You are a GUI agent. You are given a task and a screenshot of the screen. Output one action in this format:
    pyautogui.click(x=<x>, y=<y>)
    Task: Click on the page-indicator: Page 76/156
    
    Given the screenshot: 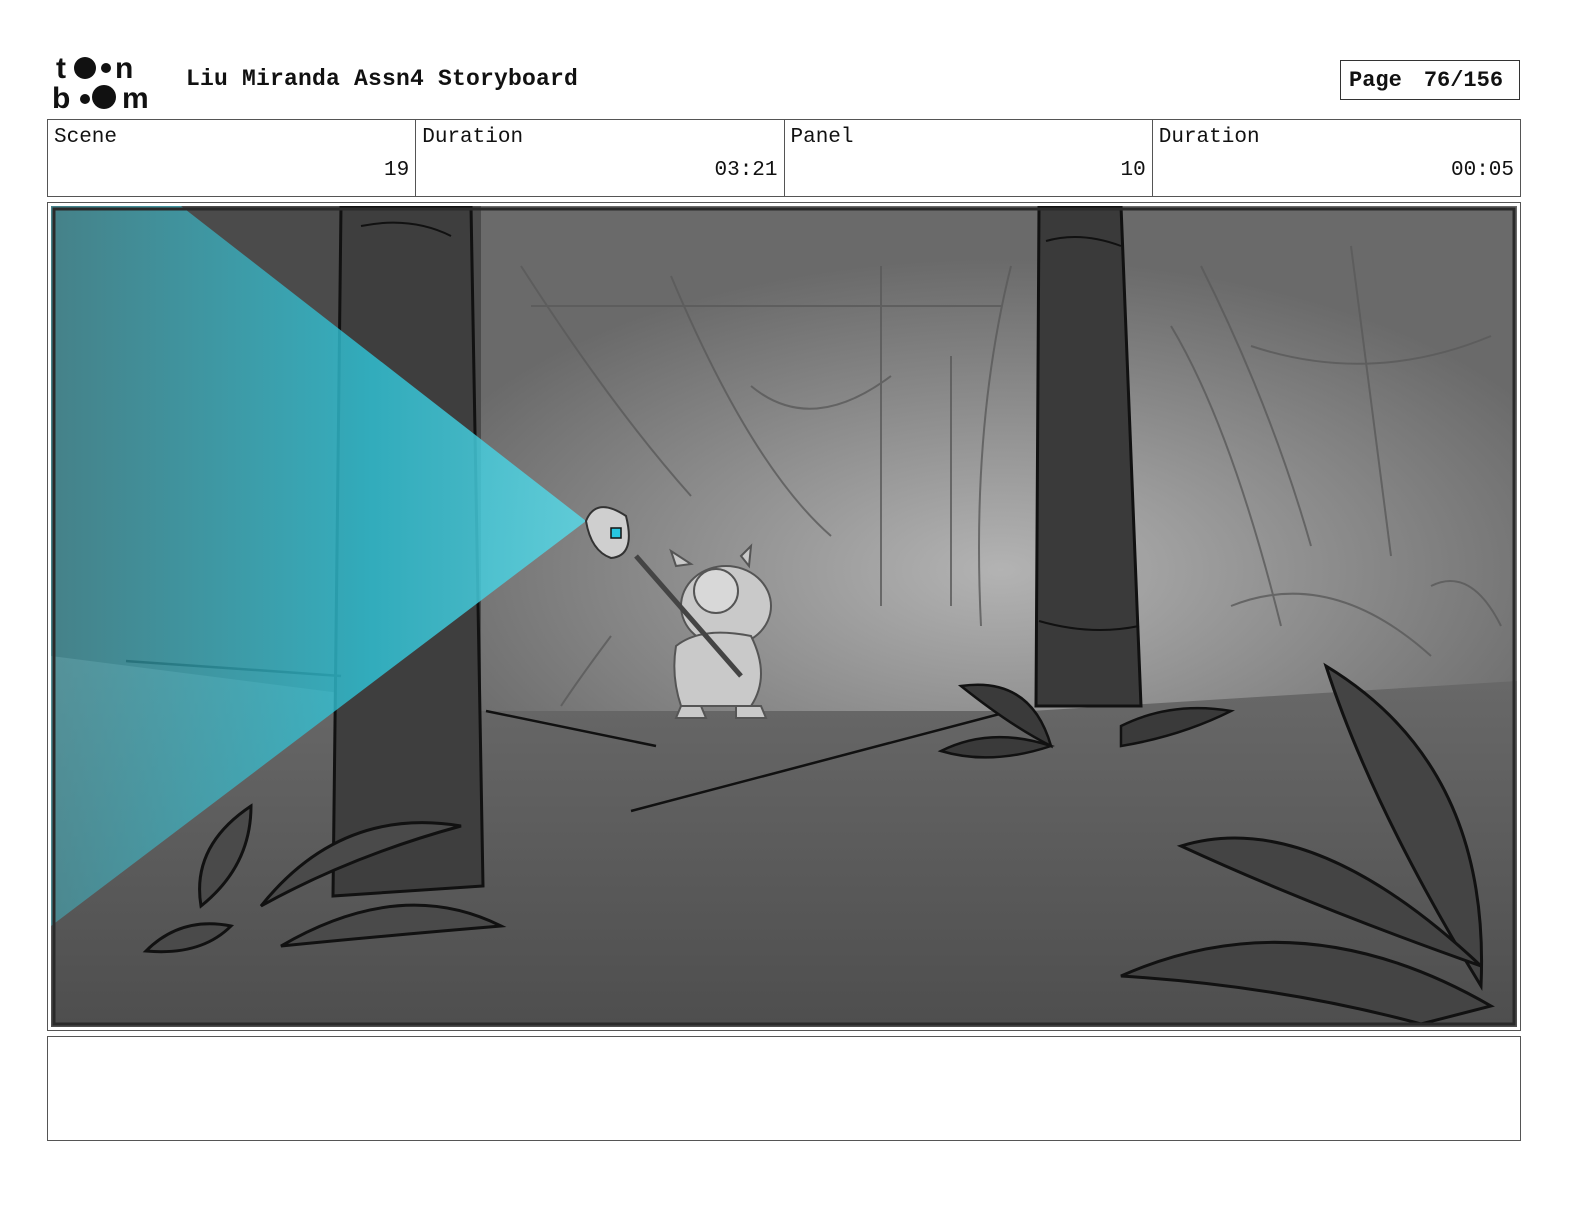 What is the action you would take?
    pyautogui.click(x=1430, y=80)
    